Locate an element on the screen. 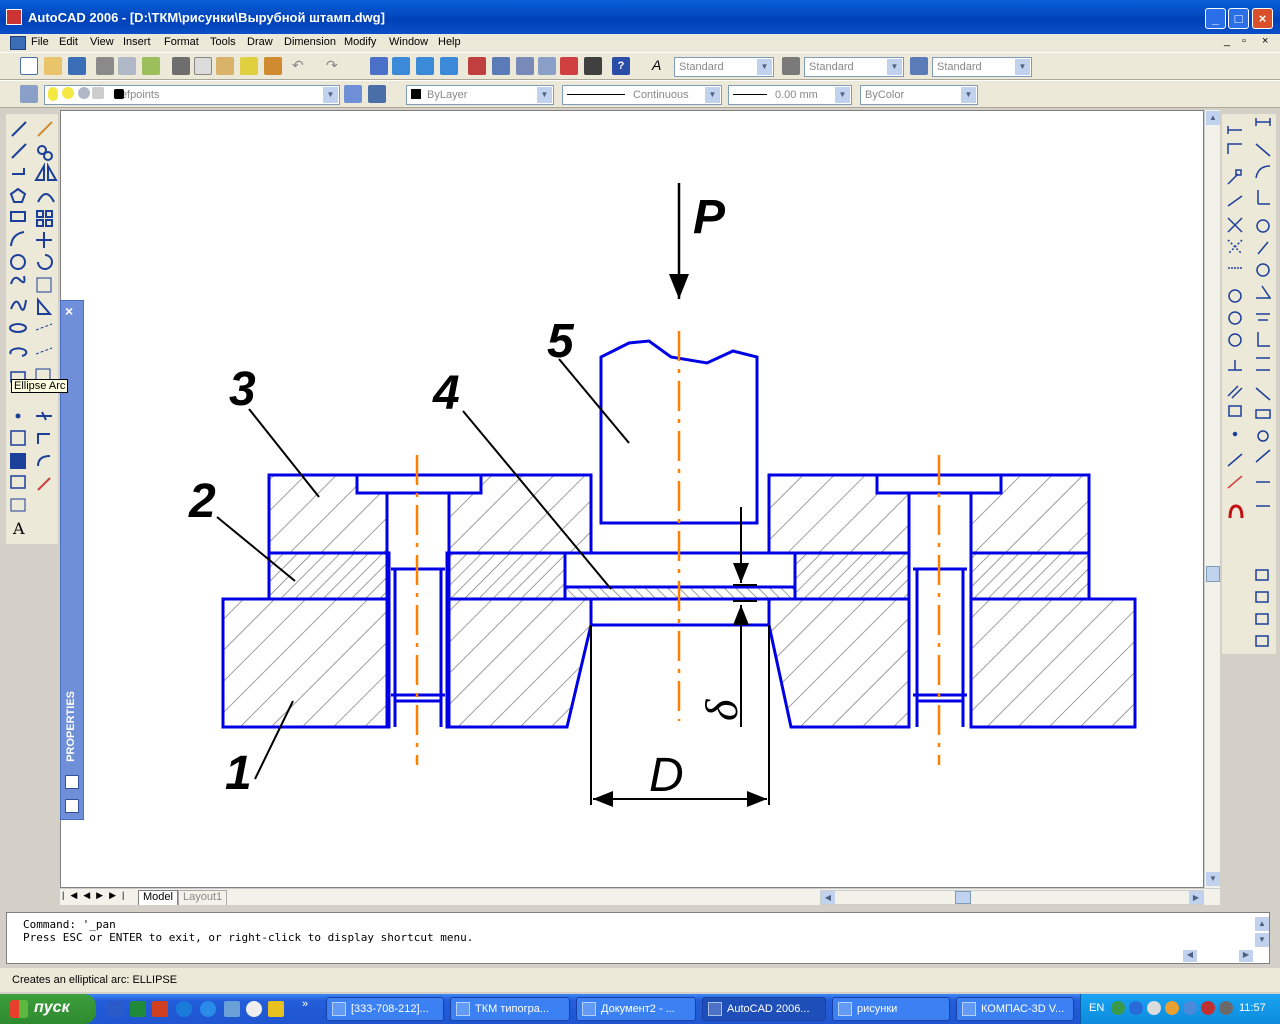  maximize-button: □ is located at coordinates (1238, 18).